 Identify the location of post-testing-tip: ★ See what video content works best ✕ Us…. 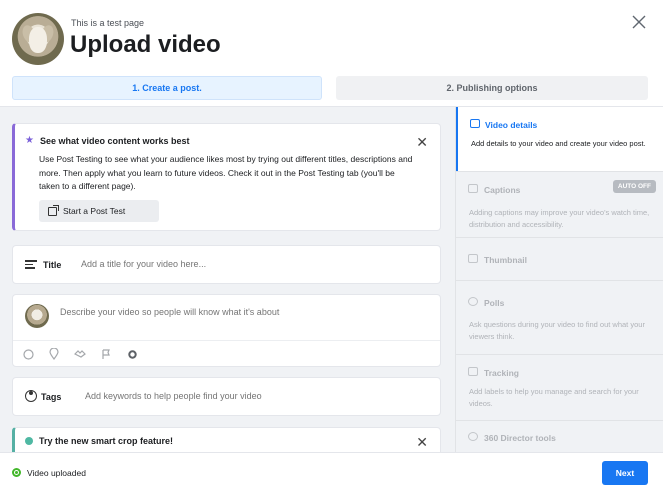
(226, 177).